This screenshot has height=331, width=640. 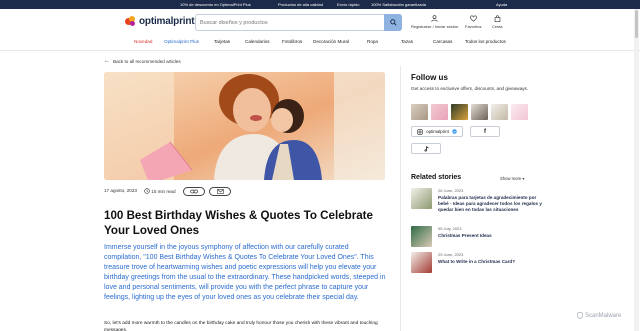 I want to click on facebook-button: f, so click(x=485, y=131).